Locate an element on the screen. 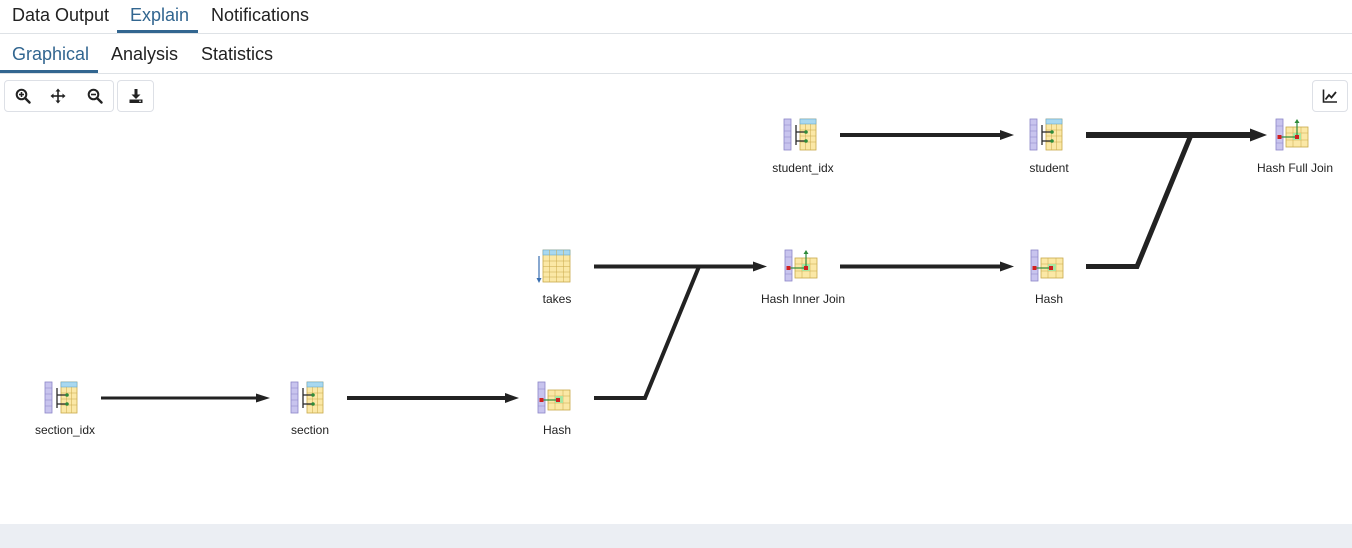 The image size is (1352, 548). tab-analysis: Analysis is located at coordinates (144, 54).